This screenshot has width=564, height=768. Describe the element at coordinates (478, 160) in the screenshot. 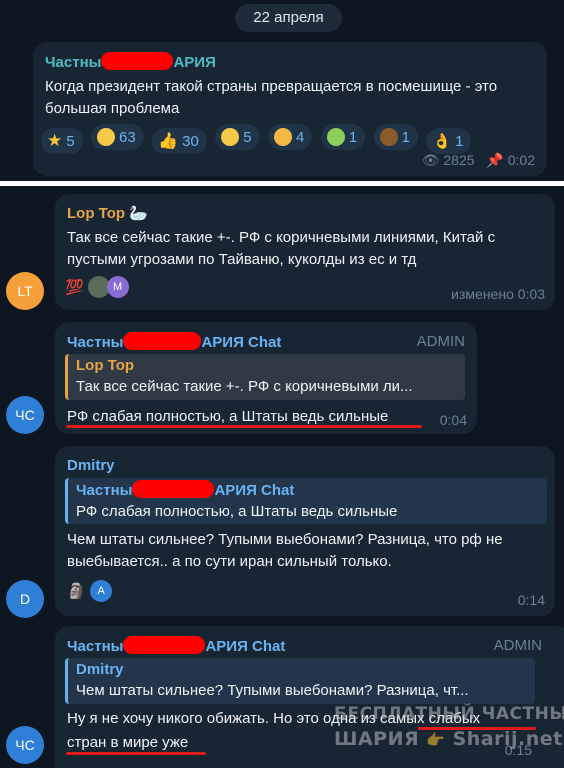

I see `post-meta: 👁 2825 📌 0:02` at that location.